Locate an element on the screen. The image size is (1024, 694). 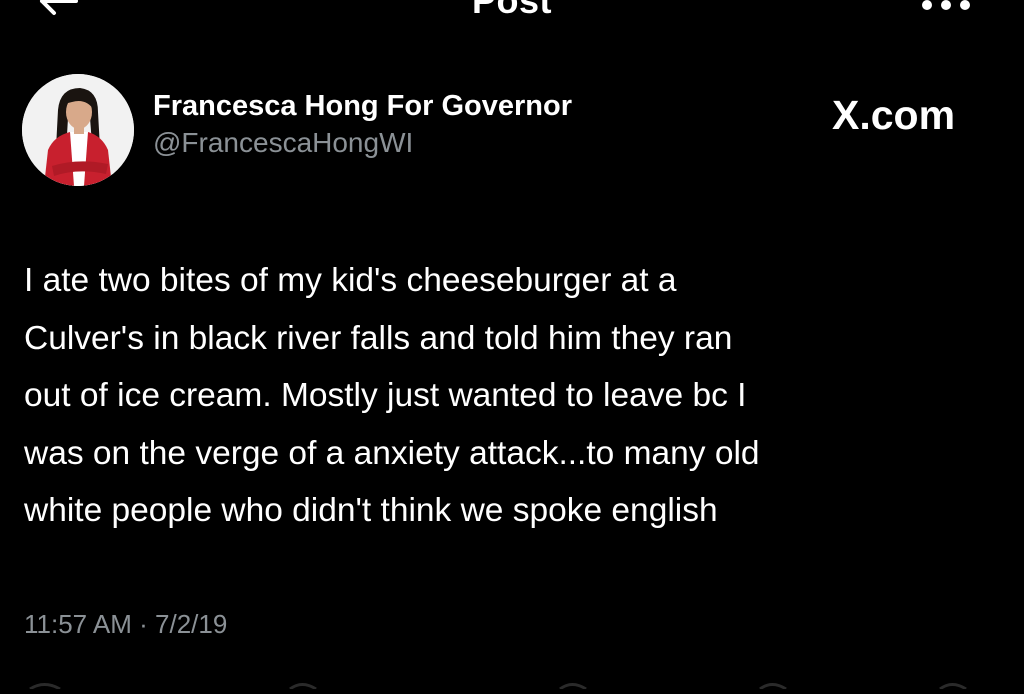
author-handle: @FrancescaHongWI is located at coordinates (362, 143).